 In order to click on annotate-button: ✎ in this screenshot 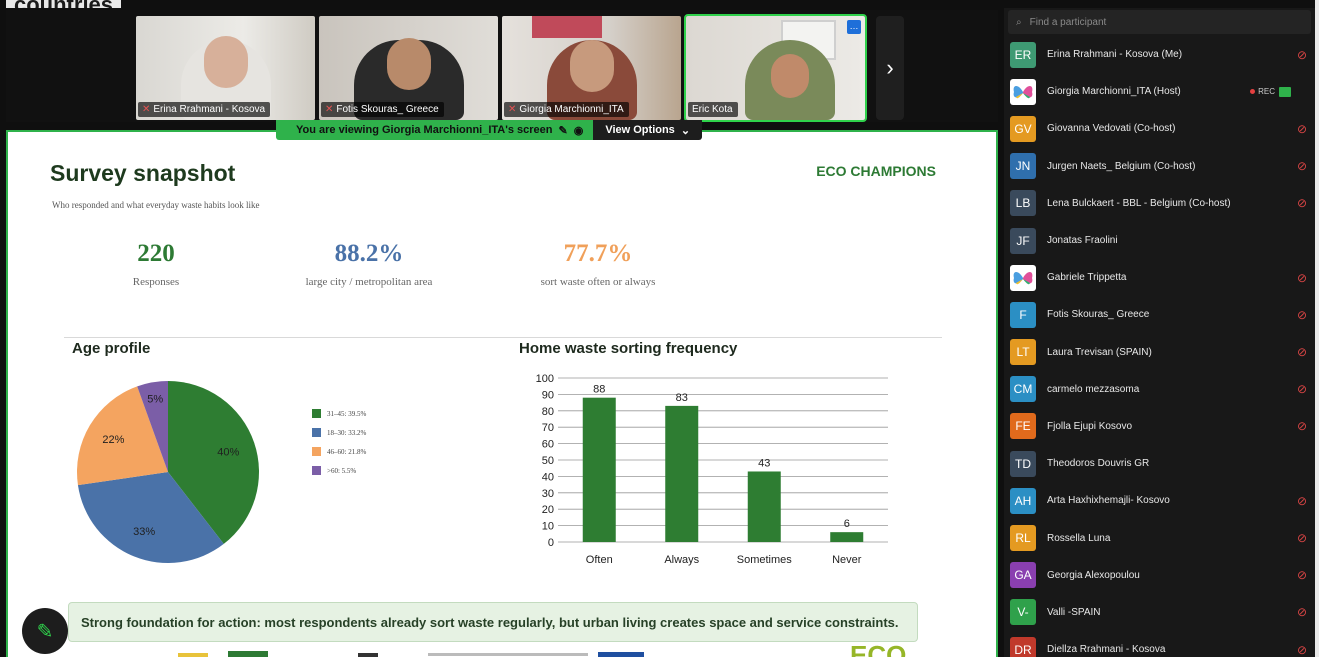, I will do `click(45, 631)`.